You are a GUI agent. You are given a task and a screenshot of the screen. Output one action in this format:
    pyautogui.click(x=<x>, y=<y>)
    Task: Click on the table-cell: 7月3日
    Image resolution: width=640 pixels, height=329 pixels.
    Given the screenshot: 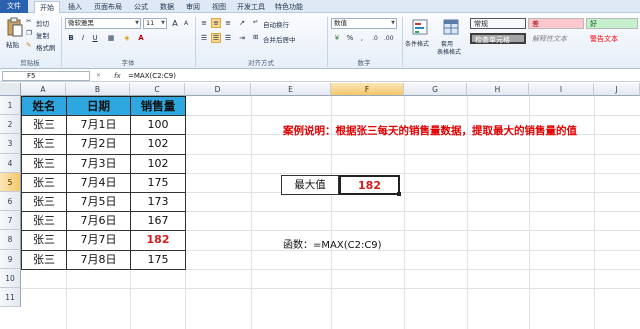 What is the action you would take?
    pyautogui.click(x=98, y=163)
    